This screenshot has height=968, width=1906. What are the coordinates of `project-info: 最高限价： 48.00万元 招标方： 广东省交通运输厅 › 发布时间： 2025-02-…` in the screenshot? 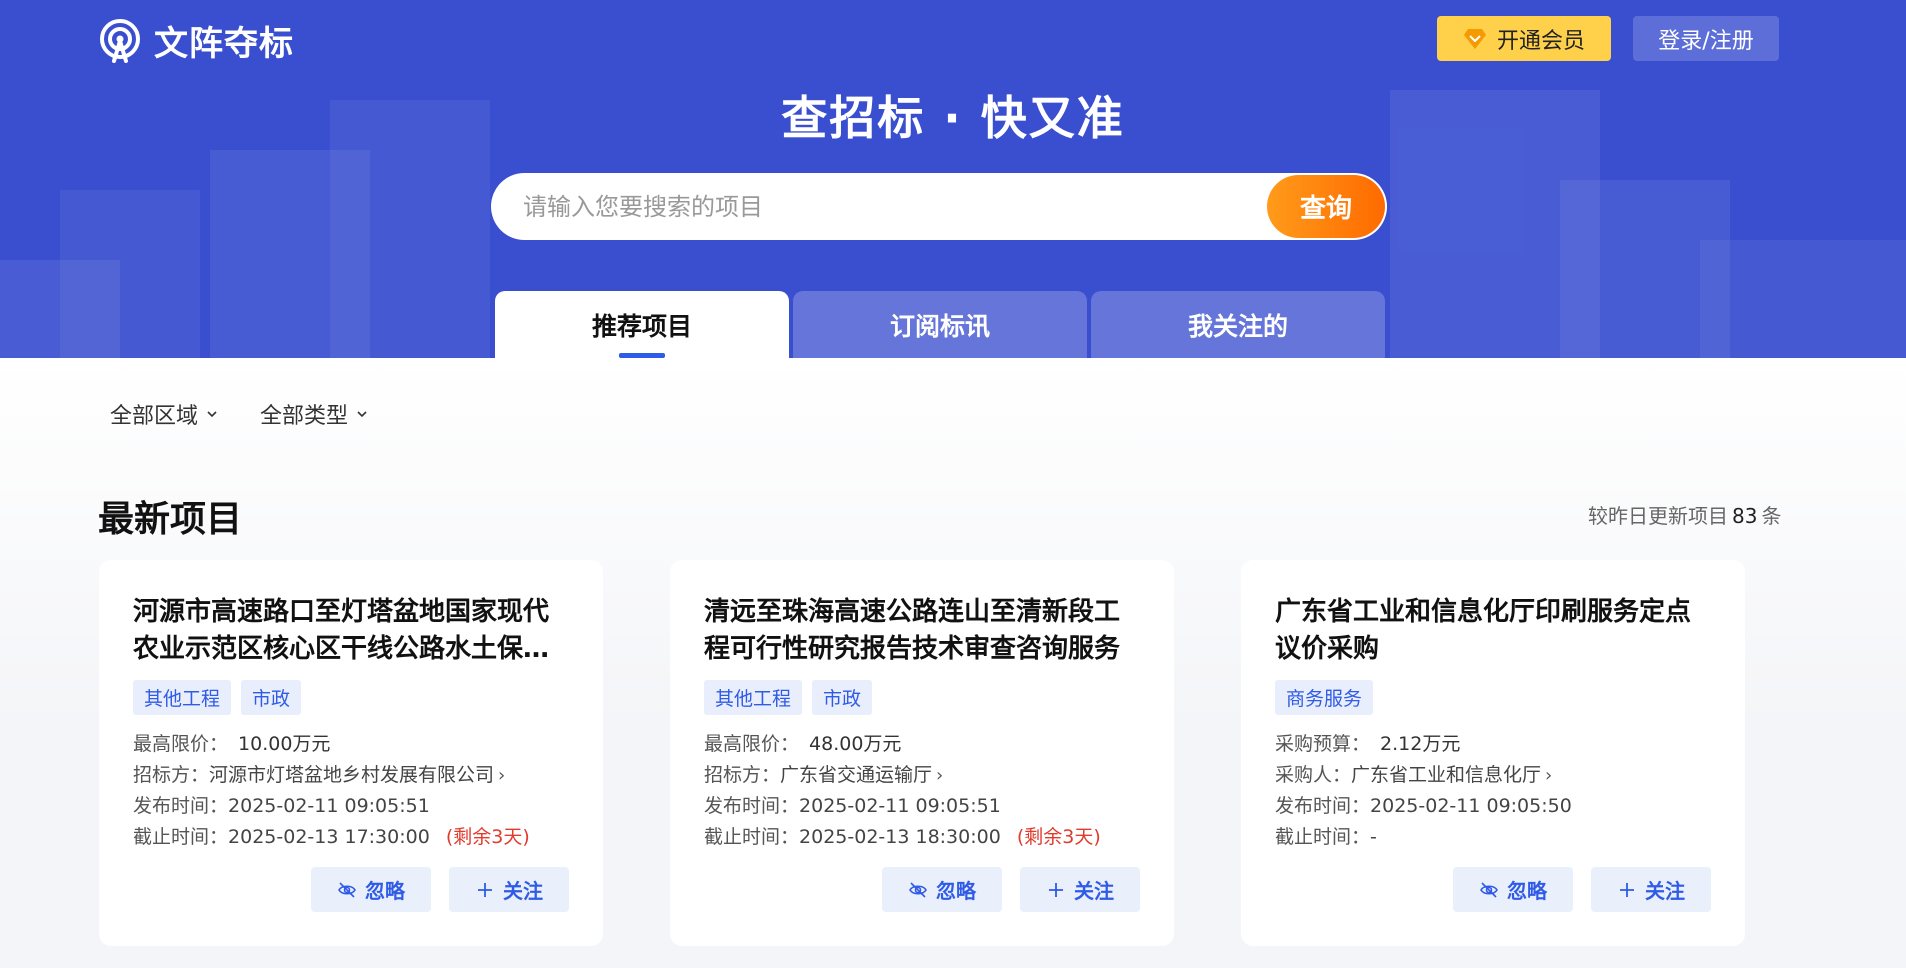 It's located at (922, 791).